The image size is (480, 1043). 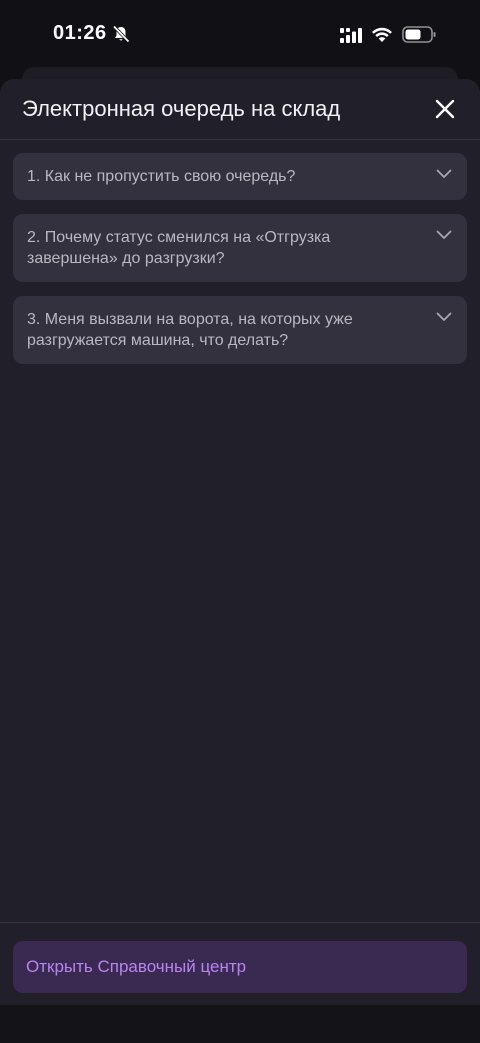 What do you see at coordinates (136, 966) in the screenshot?
I see `help-button-label: Открыть Справочный центр` at bounding box center [136, 966].